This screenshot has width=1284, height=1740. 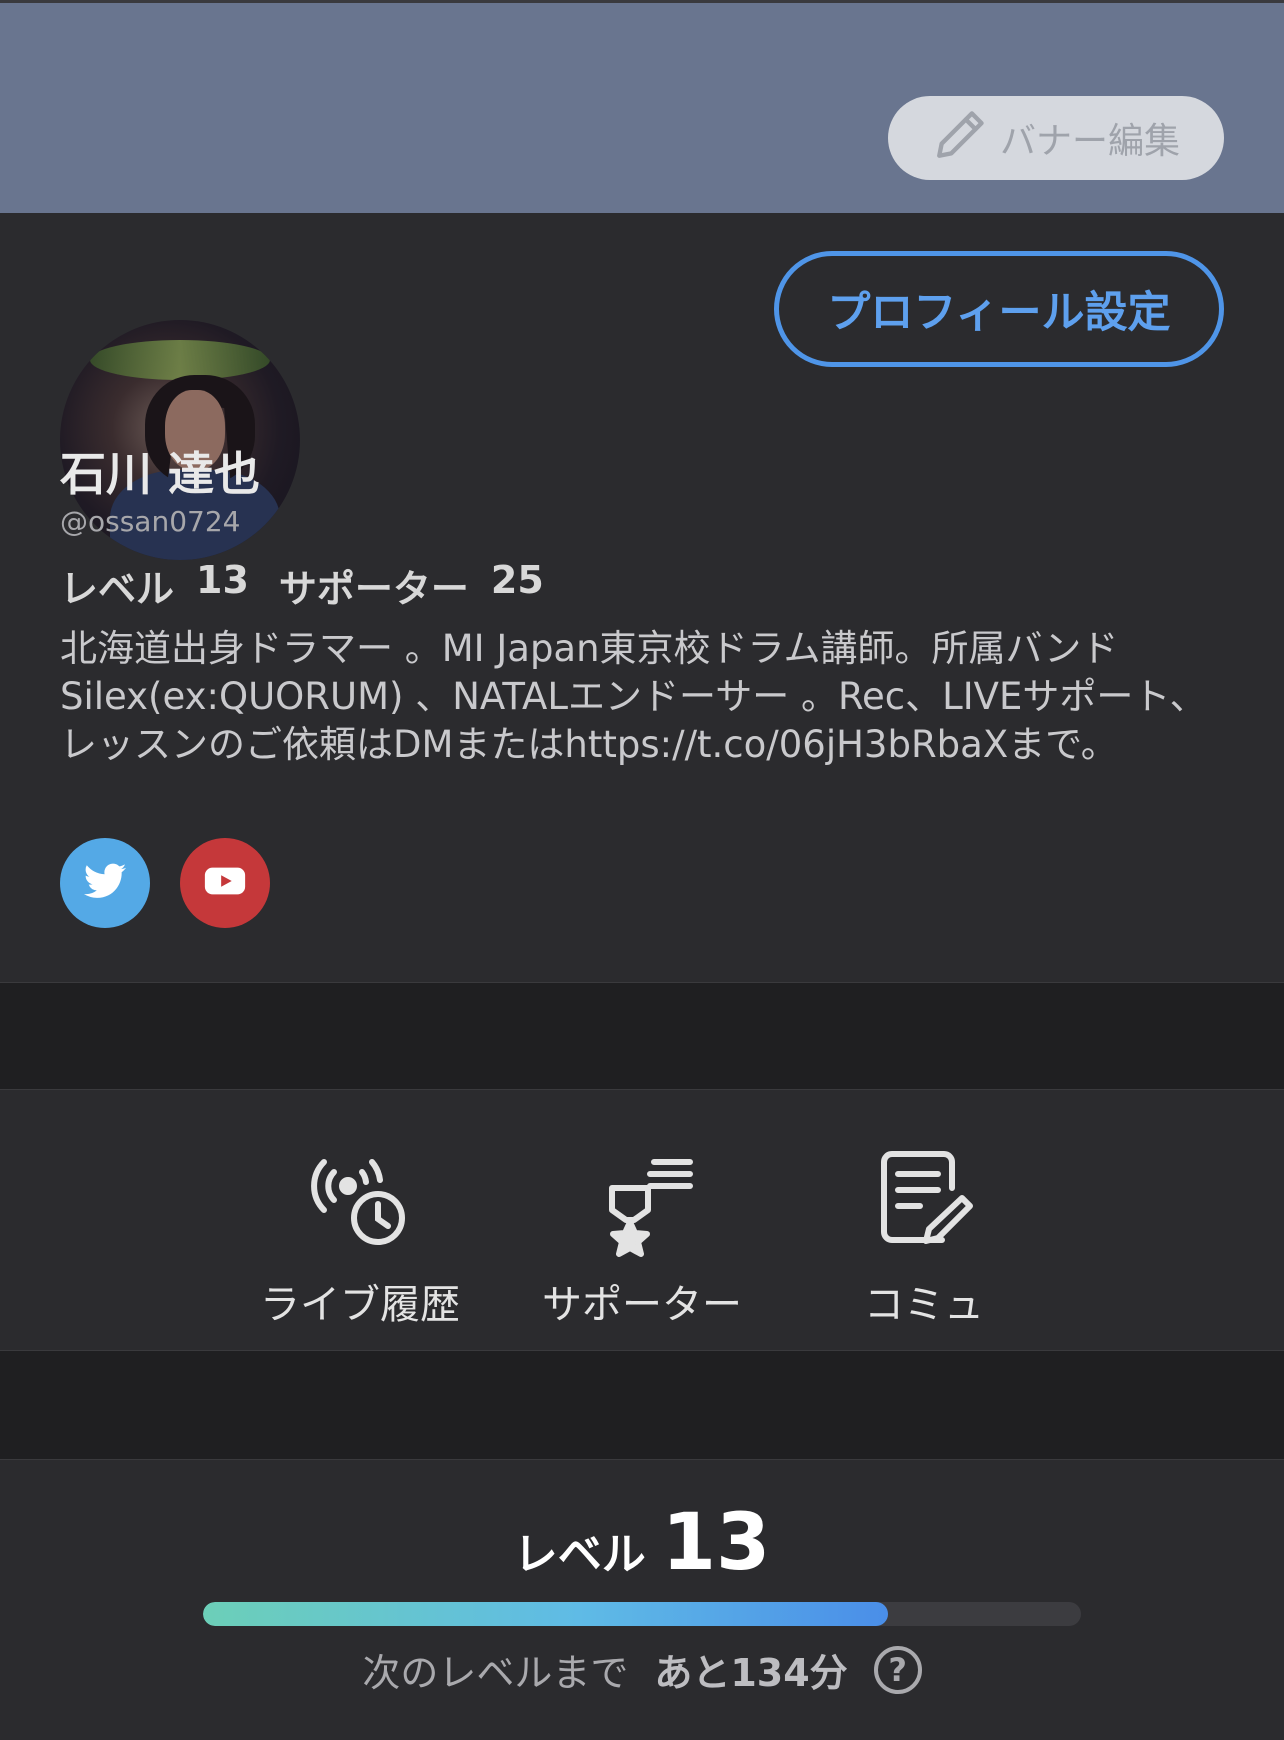 I want to click on menu-supporter-label: サポーター, so click(x=642, y=1305).